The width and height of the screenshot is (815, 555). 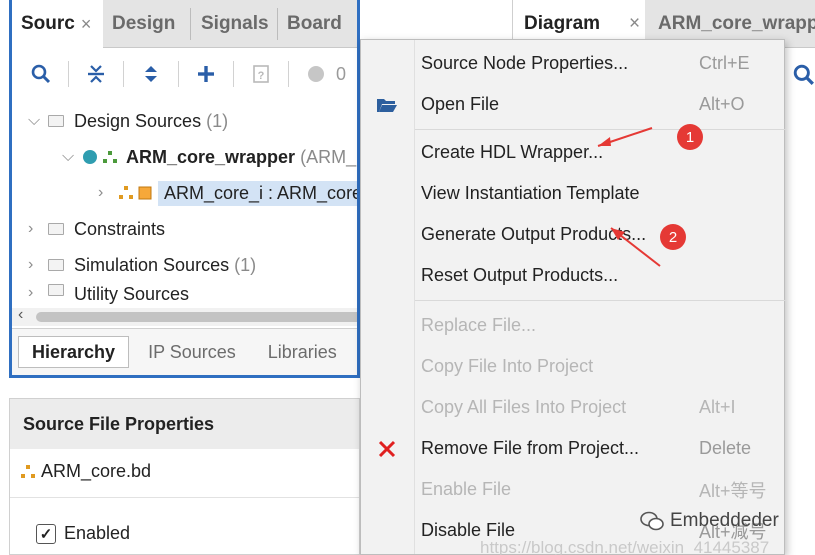 I want to click on tab-sources: Sourc ×, so click(x=57, y=24).